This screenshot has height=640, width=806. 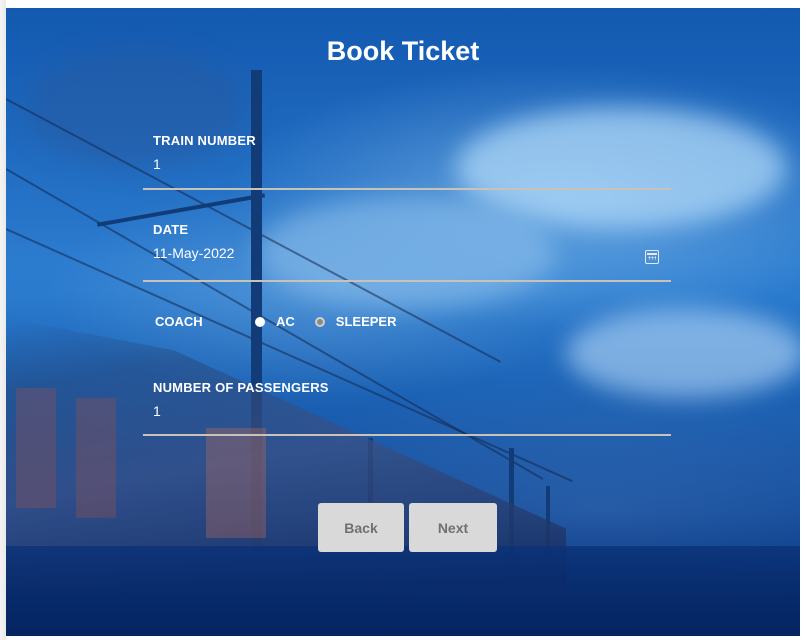 I want to click on date-label: DATE, so click(x=171, y=229).